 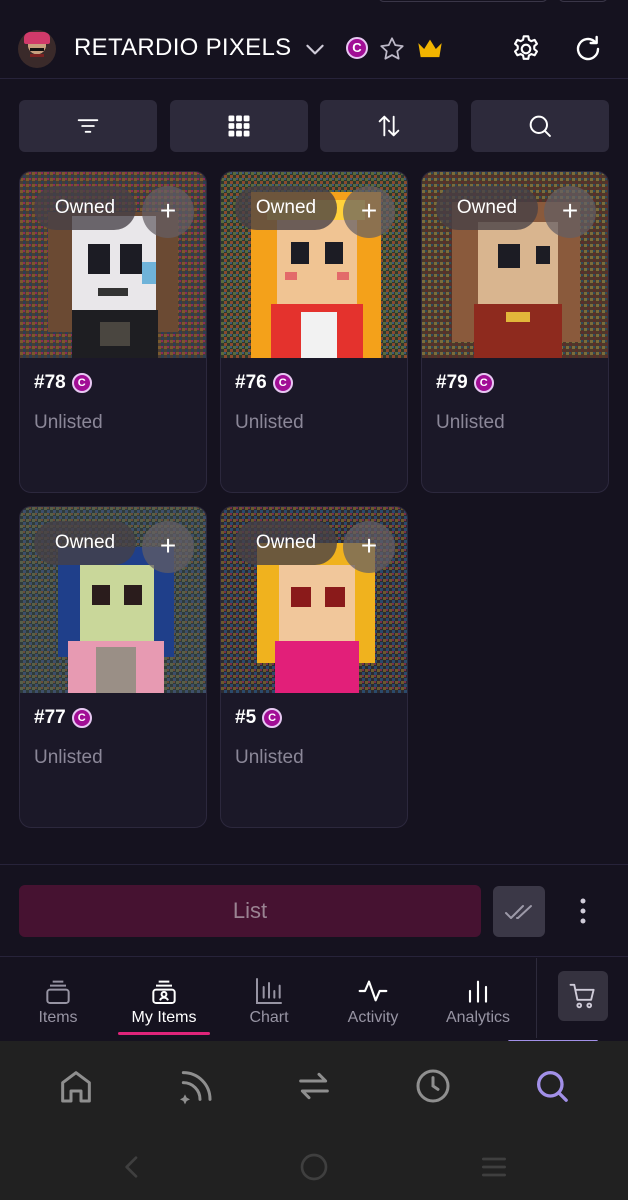 I want to click on sort-button, so click(x=389, y=126).